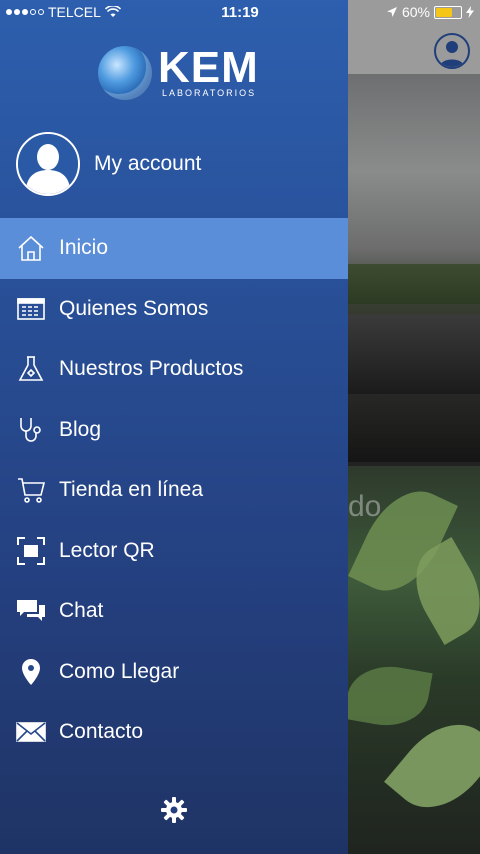 The height and width of the screenshot is (854, 480). What do you see at coordinates (174, 551) in the screenshot?
I see `menu-item-lector-qr: Lector QR` at bounding box center [174, 551].